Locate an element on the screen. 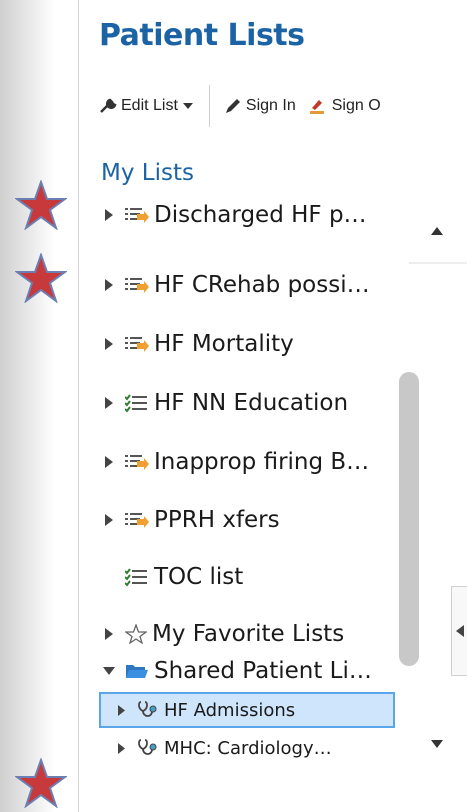  tree-item-label: HF Mortality is located at coordinates (224, 344).